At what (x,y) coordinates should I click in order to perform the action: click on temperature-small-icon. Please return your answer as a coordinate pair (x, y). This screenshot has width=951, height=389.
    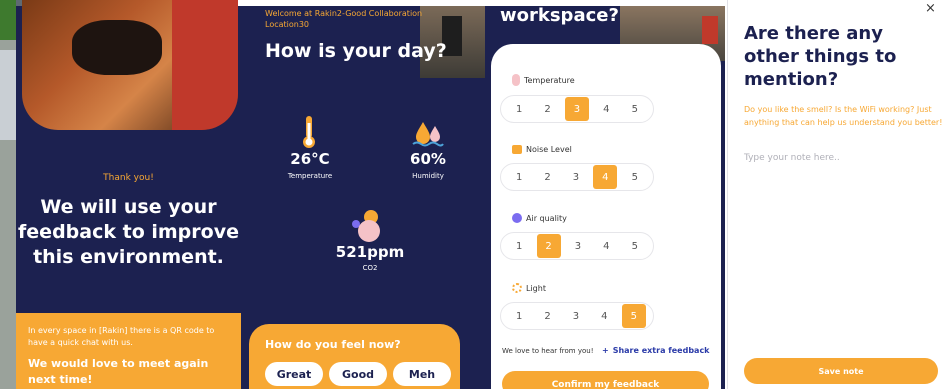
    Looking at the image, I should click on (516, 80).